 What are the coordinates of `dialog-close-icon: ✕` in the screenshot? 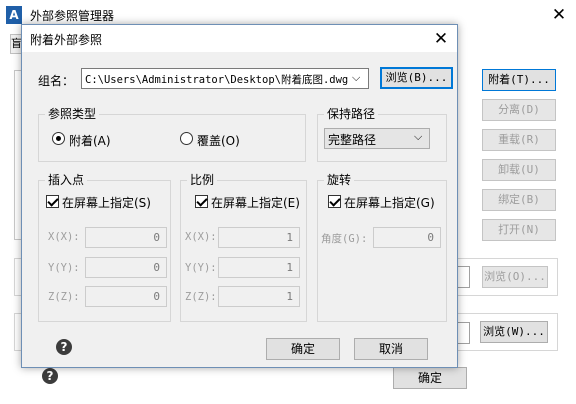 It's located at (441, 39).